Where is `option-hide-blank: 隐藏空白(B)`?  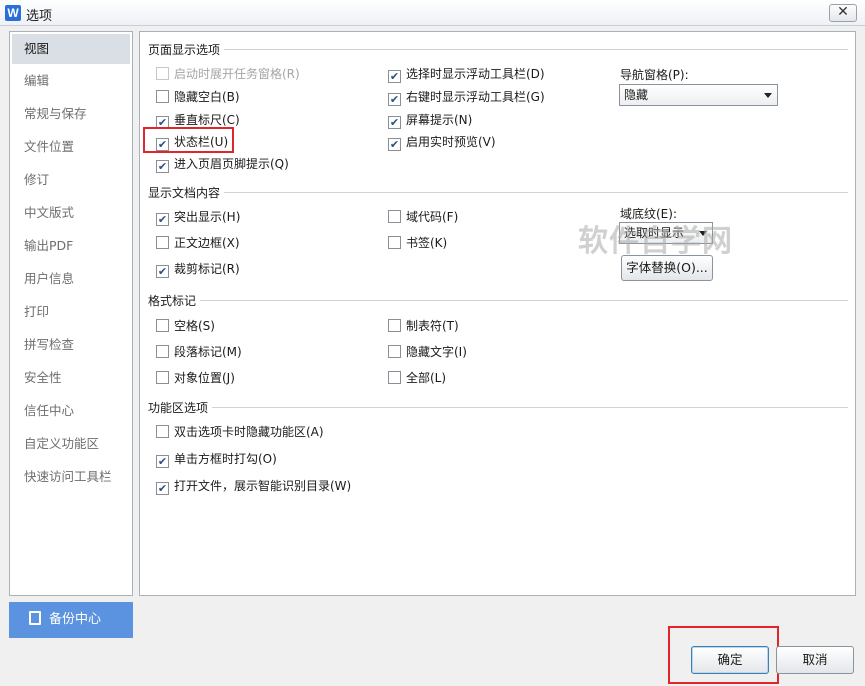
option-hide-blank: 隐藏空白(B) is located at coordinates (198, 97).